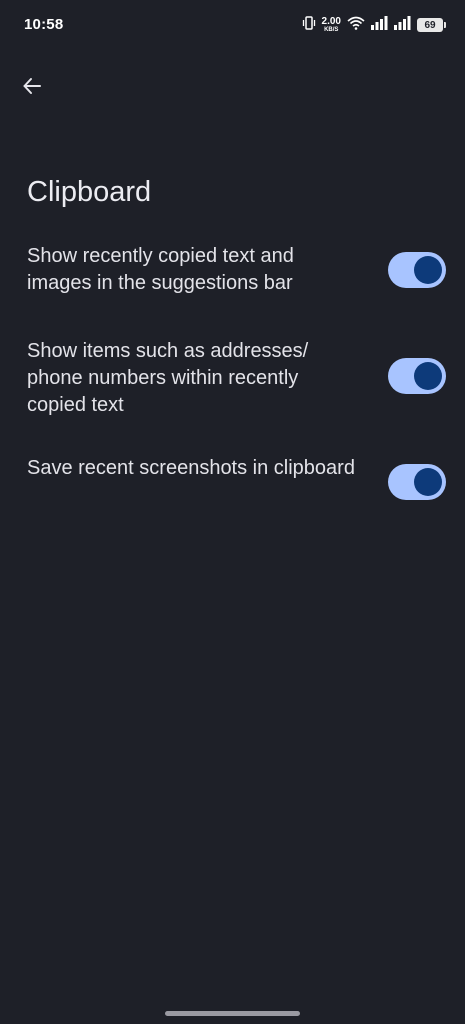 Image resolution: width=465 pixels, height=1024 pixels. I want to click on network-speed-unit: KB/S, so click(331, 30).